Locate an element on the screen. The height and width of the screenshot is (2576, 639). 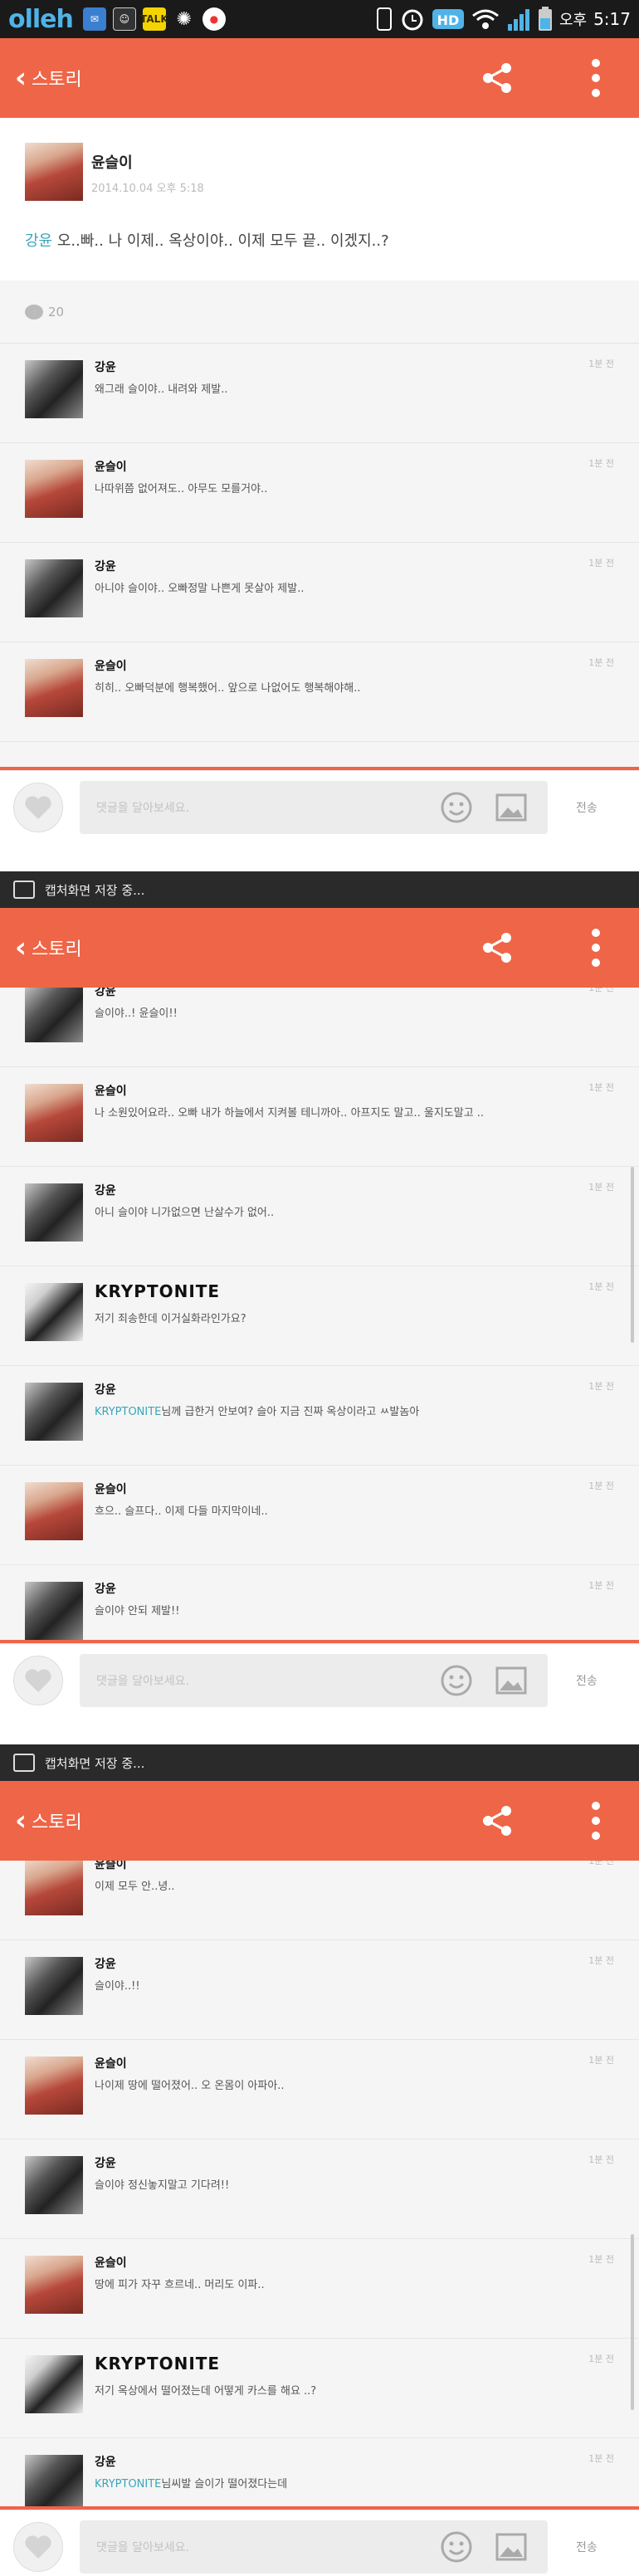
phone-icon is located at coordinates (384, 19).